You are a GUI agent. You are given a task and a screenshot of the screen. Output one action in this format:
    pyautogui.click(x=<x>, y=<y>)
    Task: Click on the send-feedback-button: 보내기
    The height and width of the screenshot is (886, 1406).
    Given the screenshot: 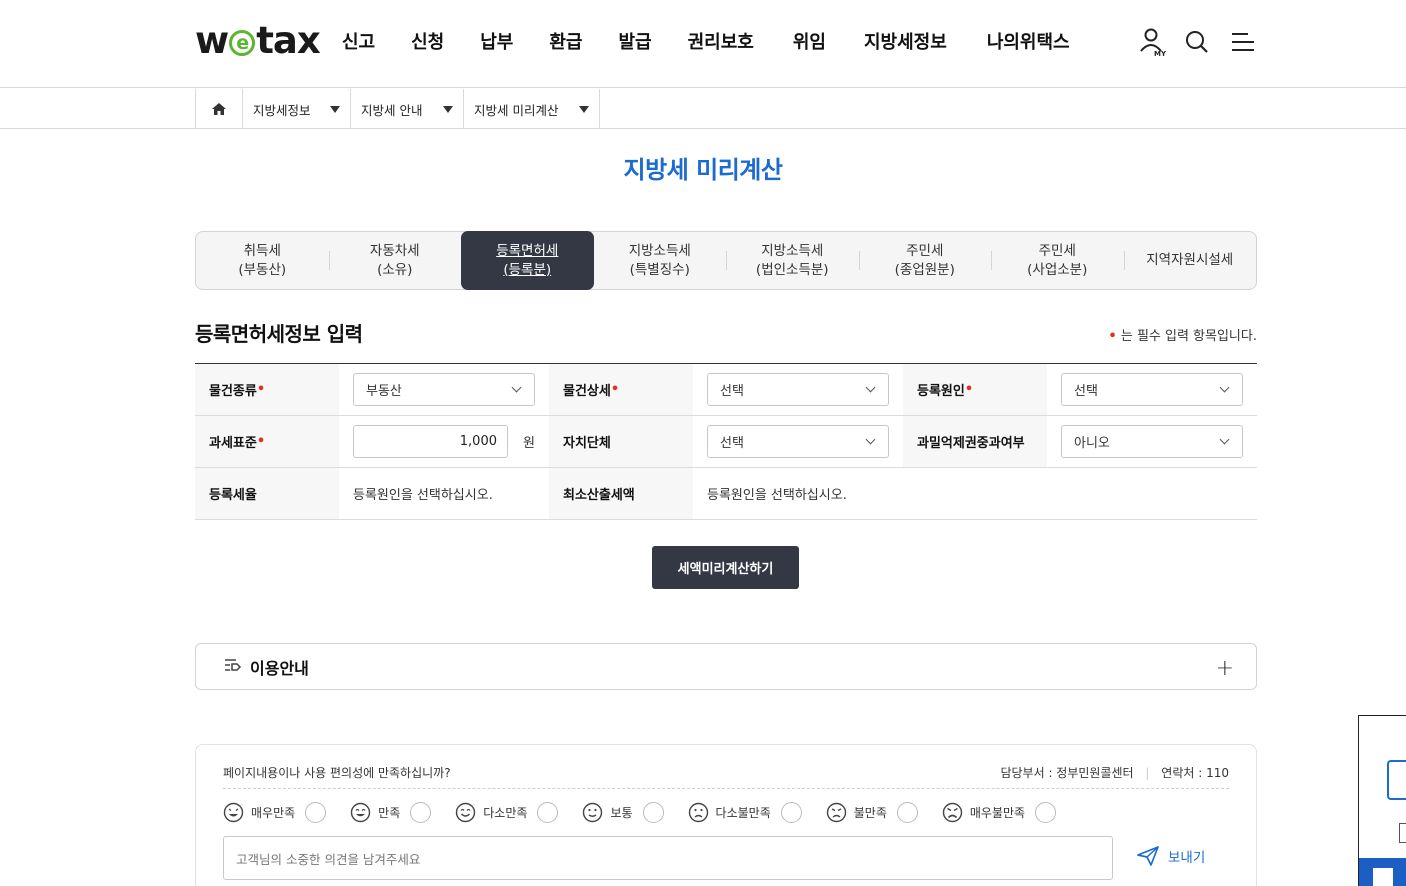 What is the action you would take?
    pyautogui.click(x=1170, y=856)
    